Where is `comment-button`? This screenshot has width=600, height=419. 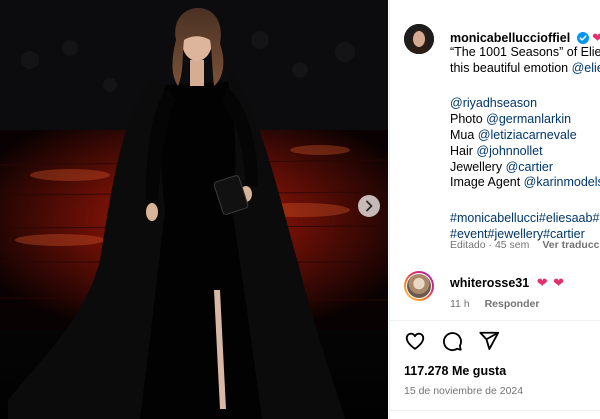 comment-button is located at coordinates (452, 341).